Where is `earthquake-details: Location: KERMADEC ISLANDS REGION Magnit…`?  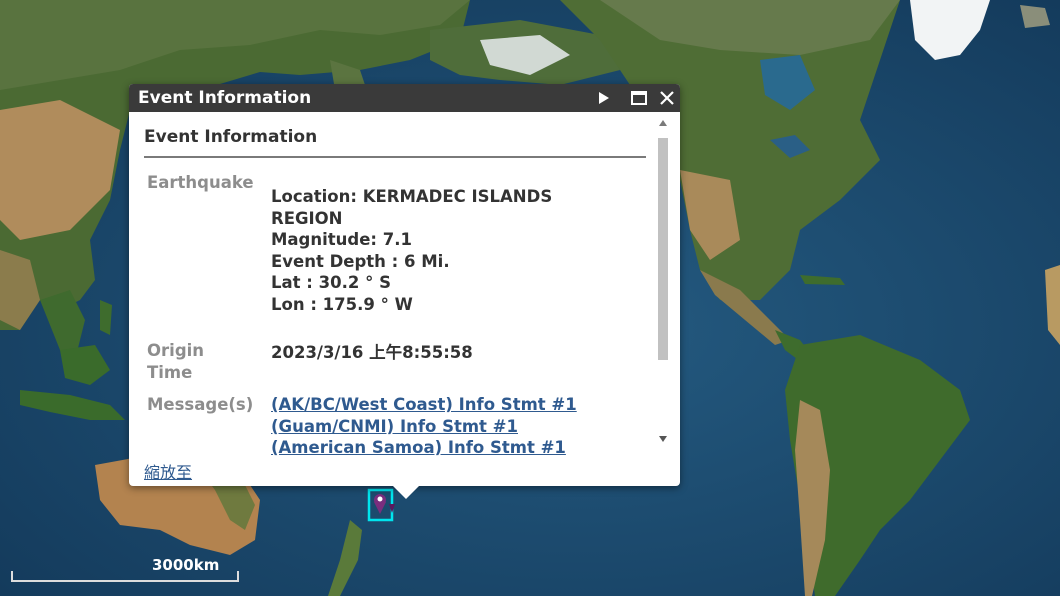
earthquake-details: Location: KERMADEC ISLANDS REGION Magnit… is located at coordinates (411, 250).